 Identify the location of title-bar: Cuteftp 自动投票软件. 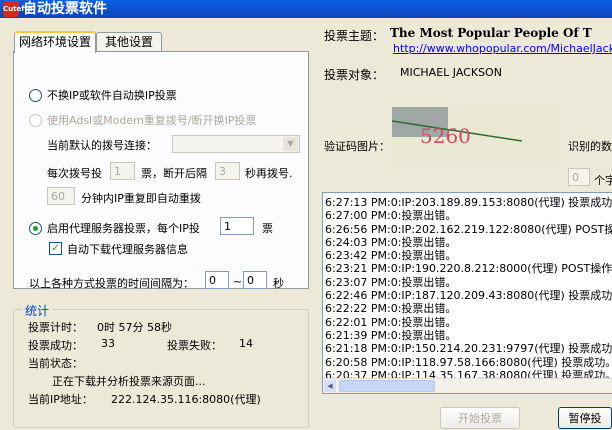
(306, 9).